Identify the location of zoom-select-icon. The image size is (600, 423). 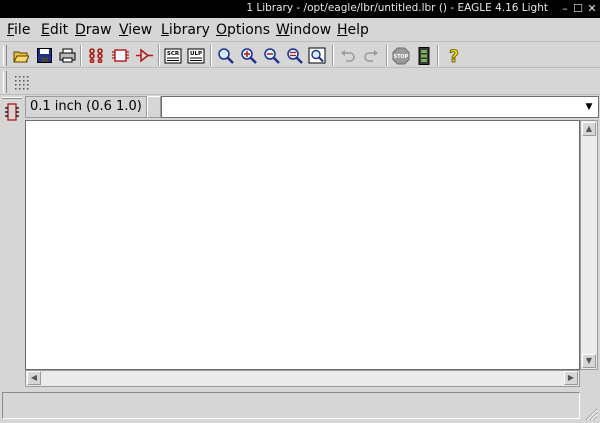
(317, 55).